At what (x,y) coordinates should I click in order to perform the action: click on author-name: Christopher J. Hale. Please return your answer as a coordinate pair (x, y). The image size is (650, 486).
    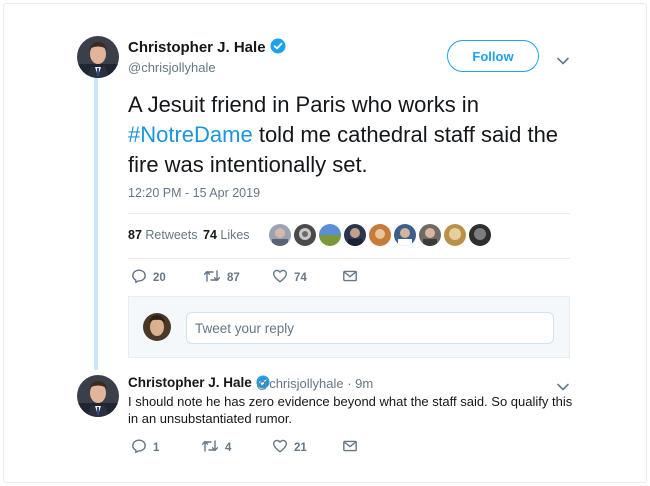
    Looking at the image, I should click on (207, 48).